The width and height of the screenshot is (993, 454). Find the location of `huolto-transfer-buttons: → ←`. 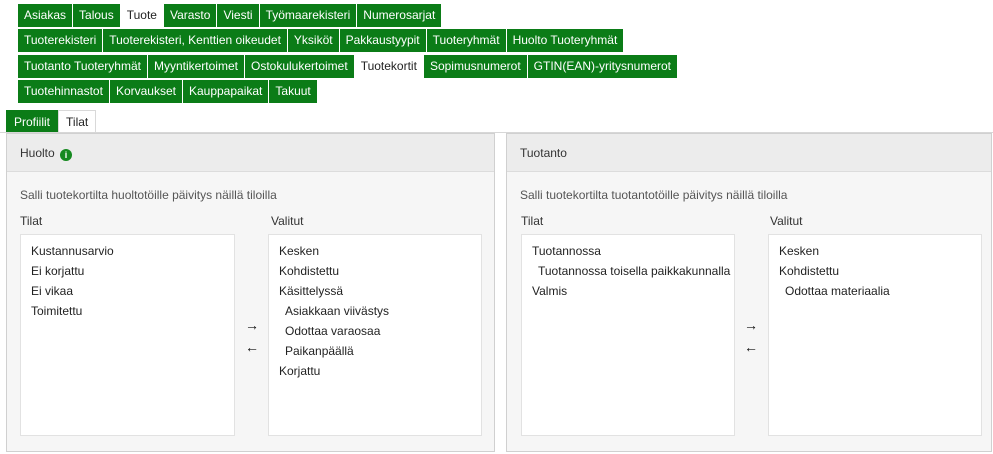

huolto-transfer-buttons: → ← is located at coordinates (252, 336).